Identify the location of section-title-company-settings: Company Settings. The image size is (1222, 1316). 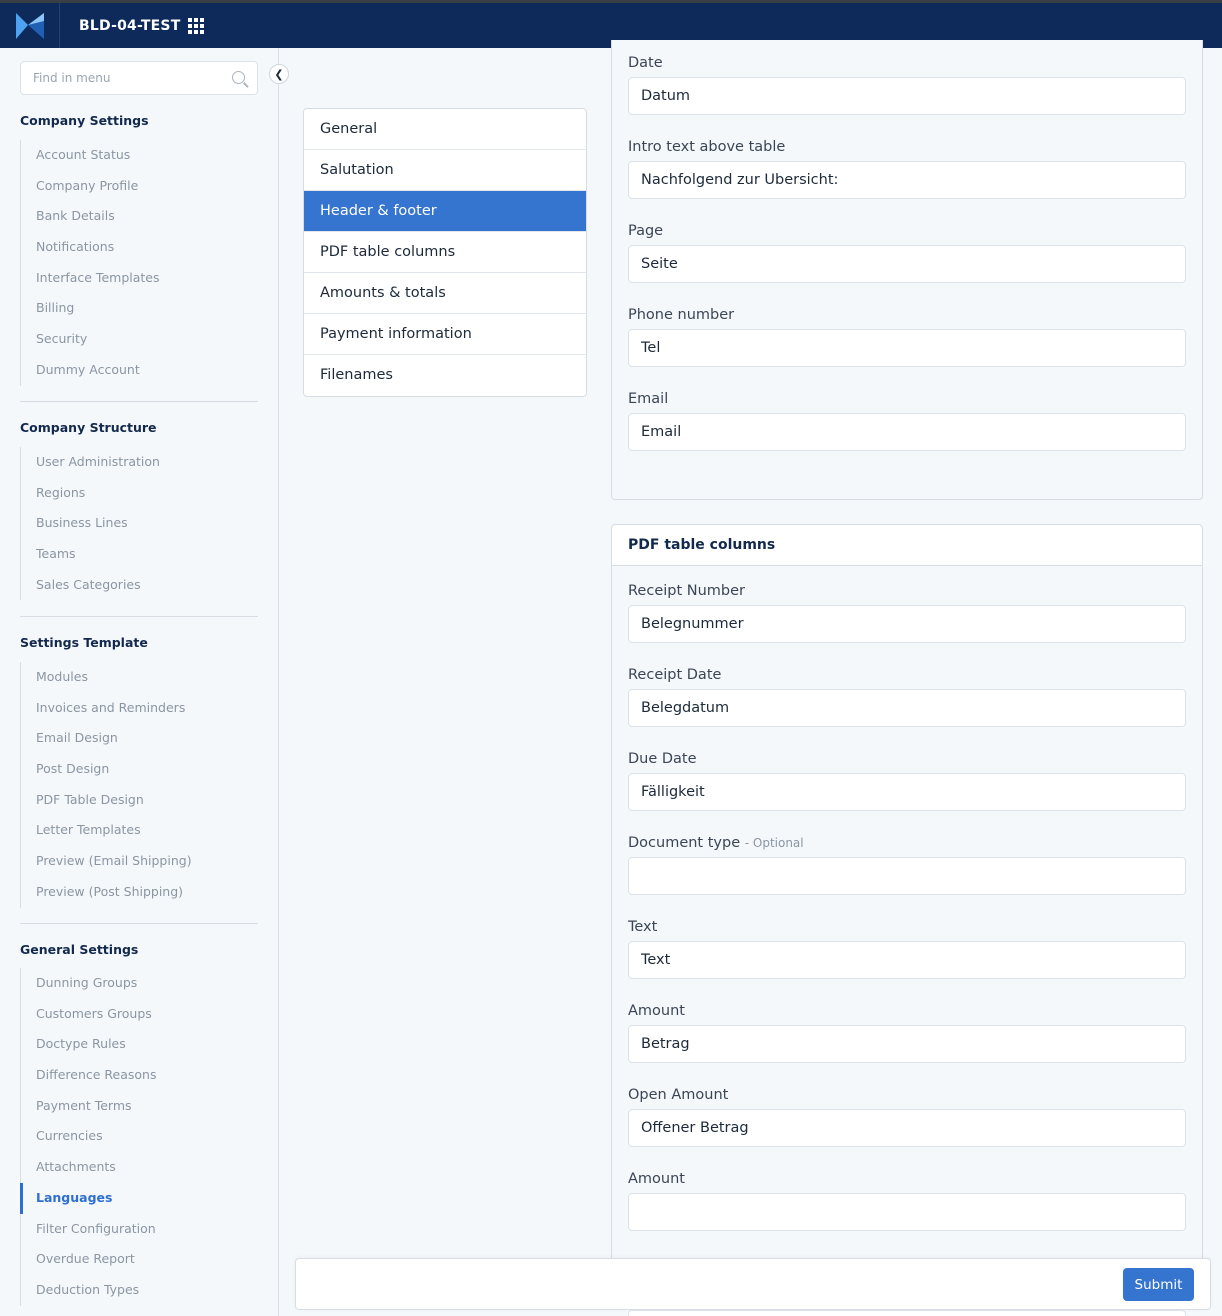
(84, 120).